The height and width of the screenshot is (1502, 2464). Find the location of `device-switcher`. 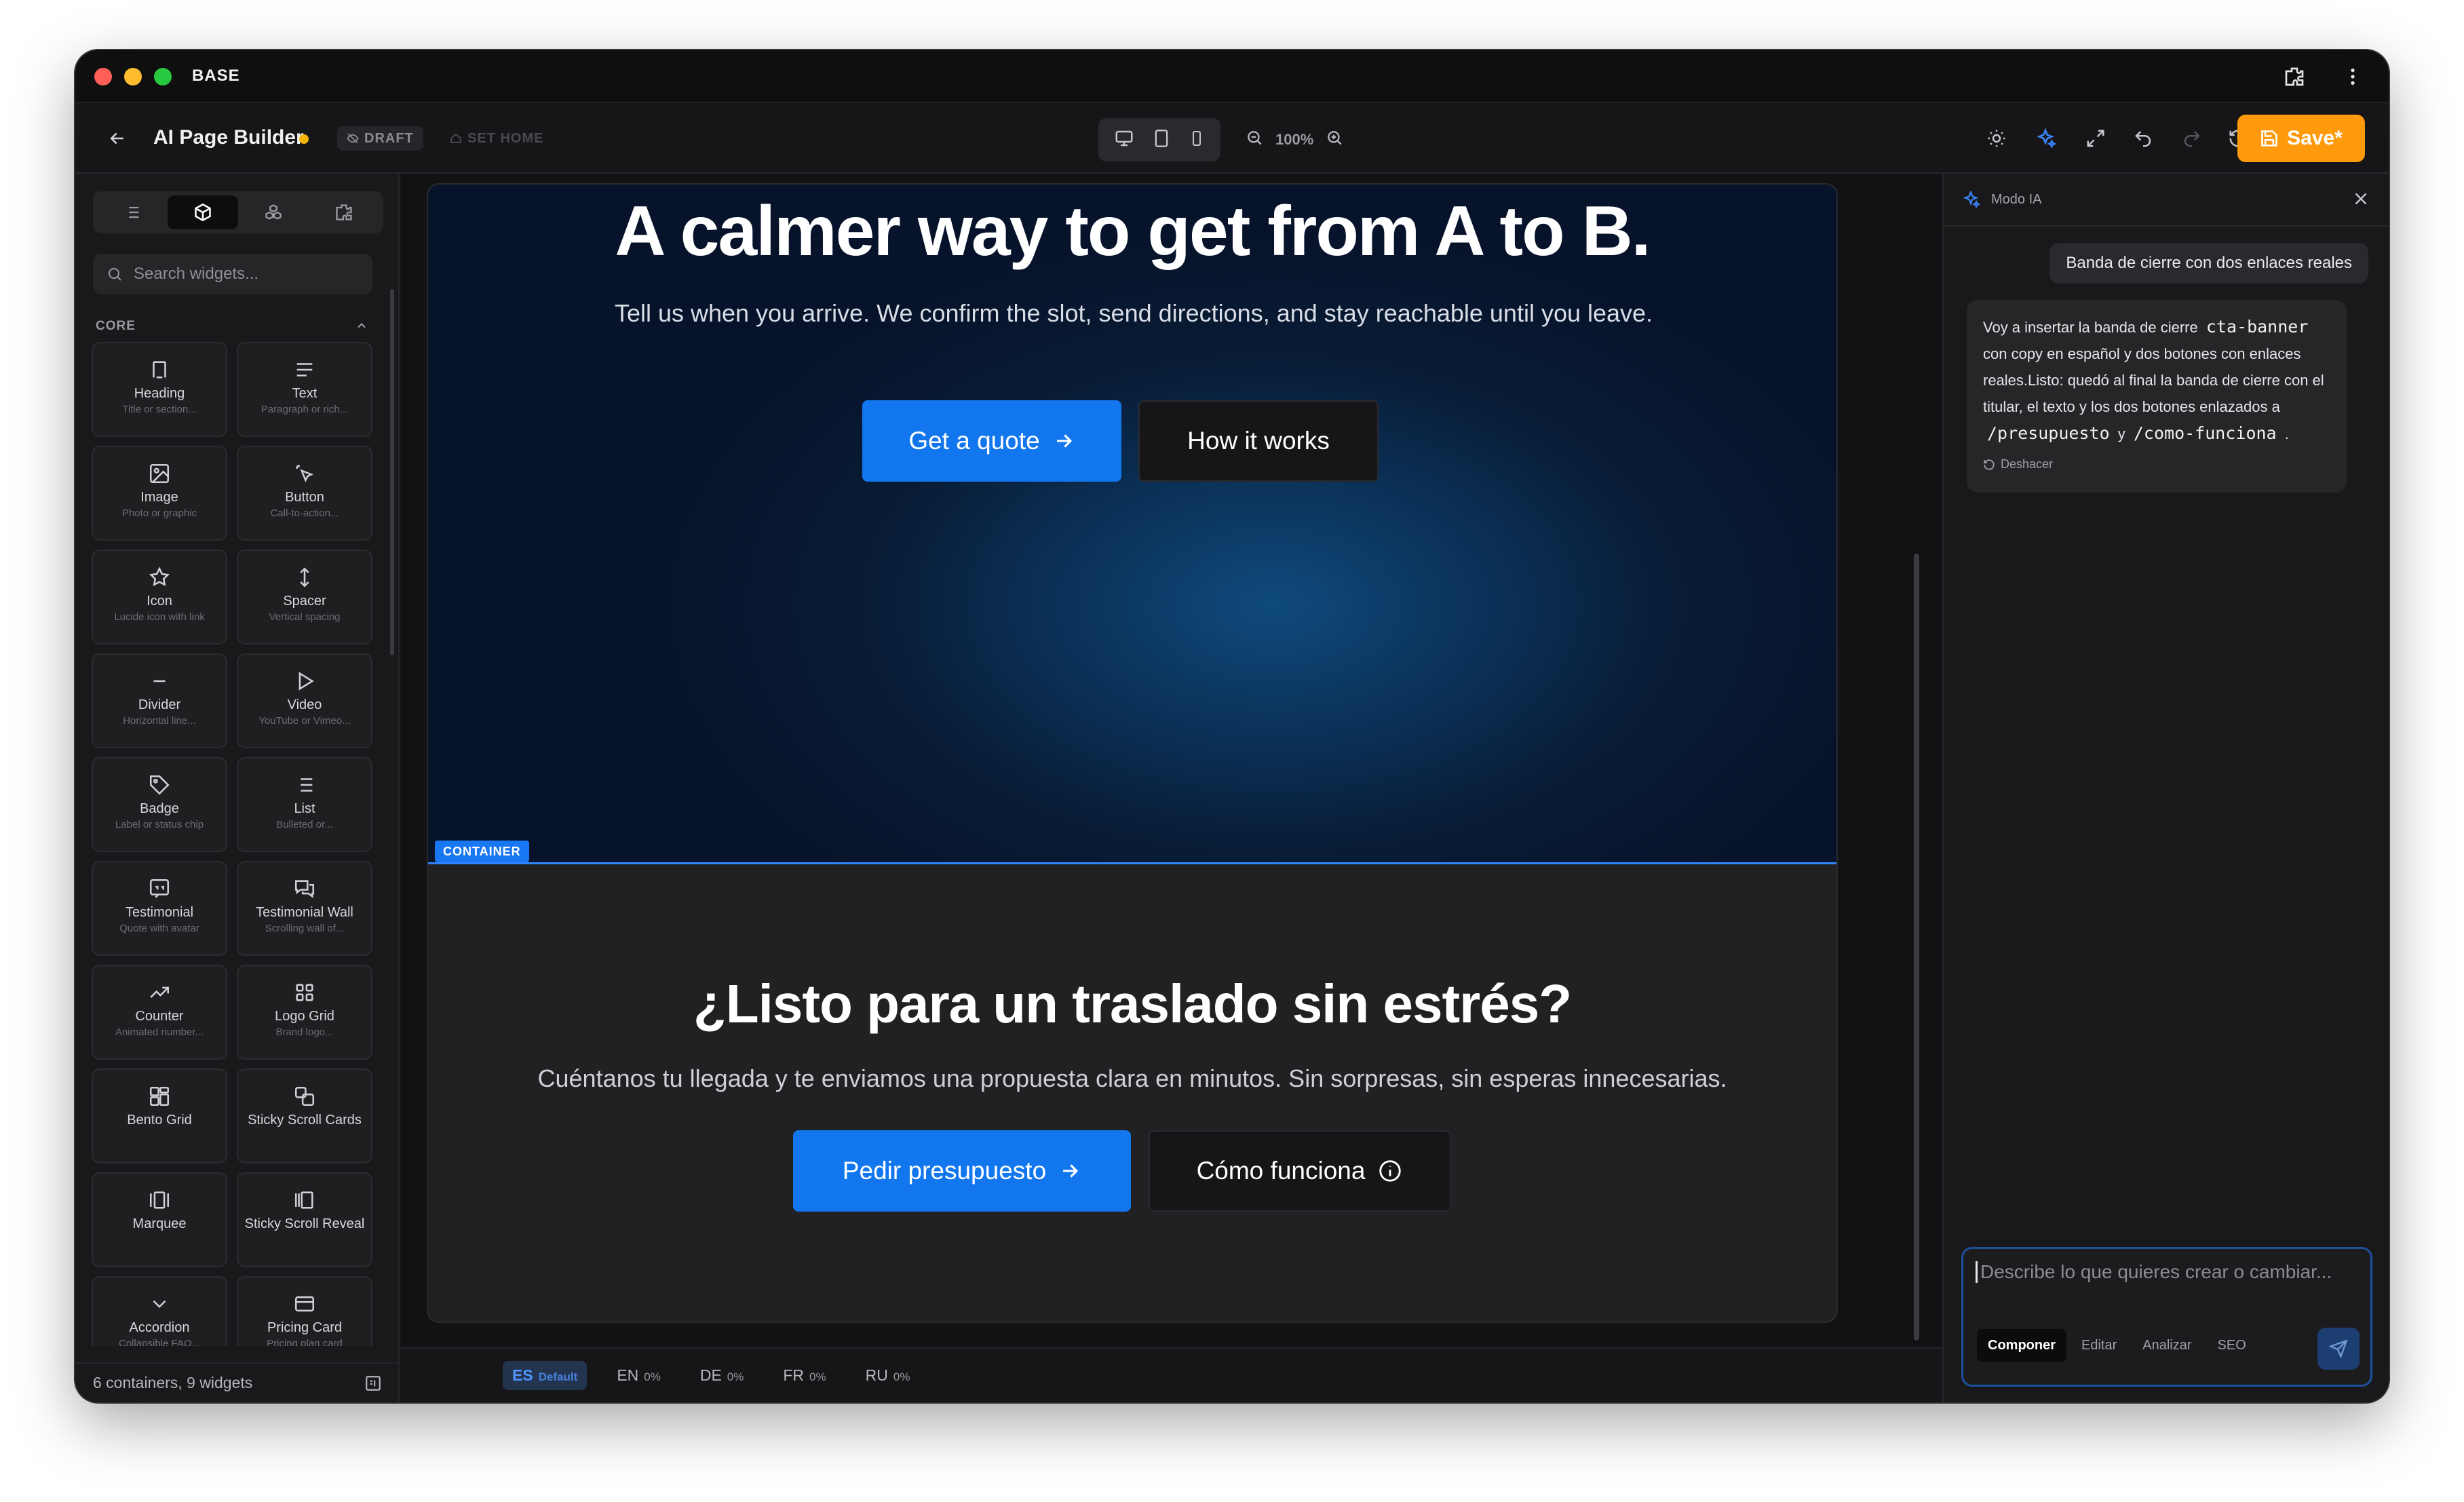

device-switcher is located at coordinates (1159, 139).